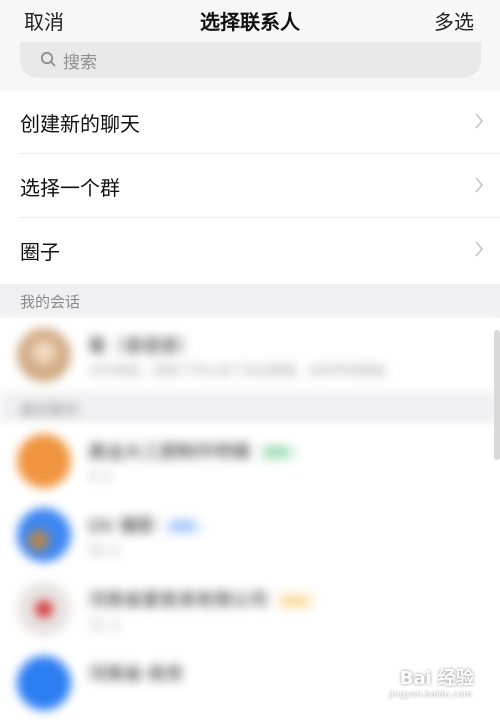  Describe the element at coordinates (40, 252) in the screenshot. I see `menu-item-label: 圈子` at that location.